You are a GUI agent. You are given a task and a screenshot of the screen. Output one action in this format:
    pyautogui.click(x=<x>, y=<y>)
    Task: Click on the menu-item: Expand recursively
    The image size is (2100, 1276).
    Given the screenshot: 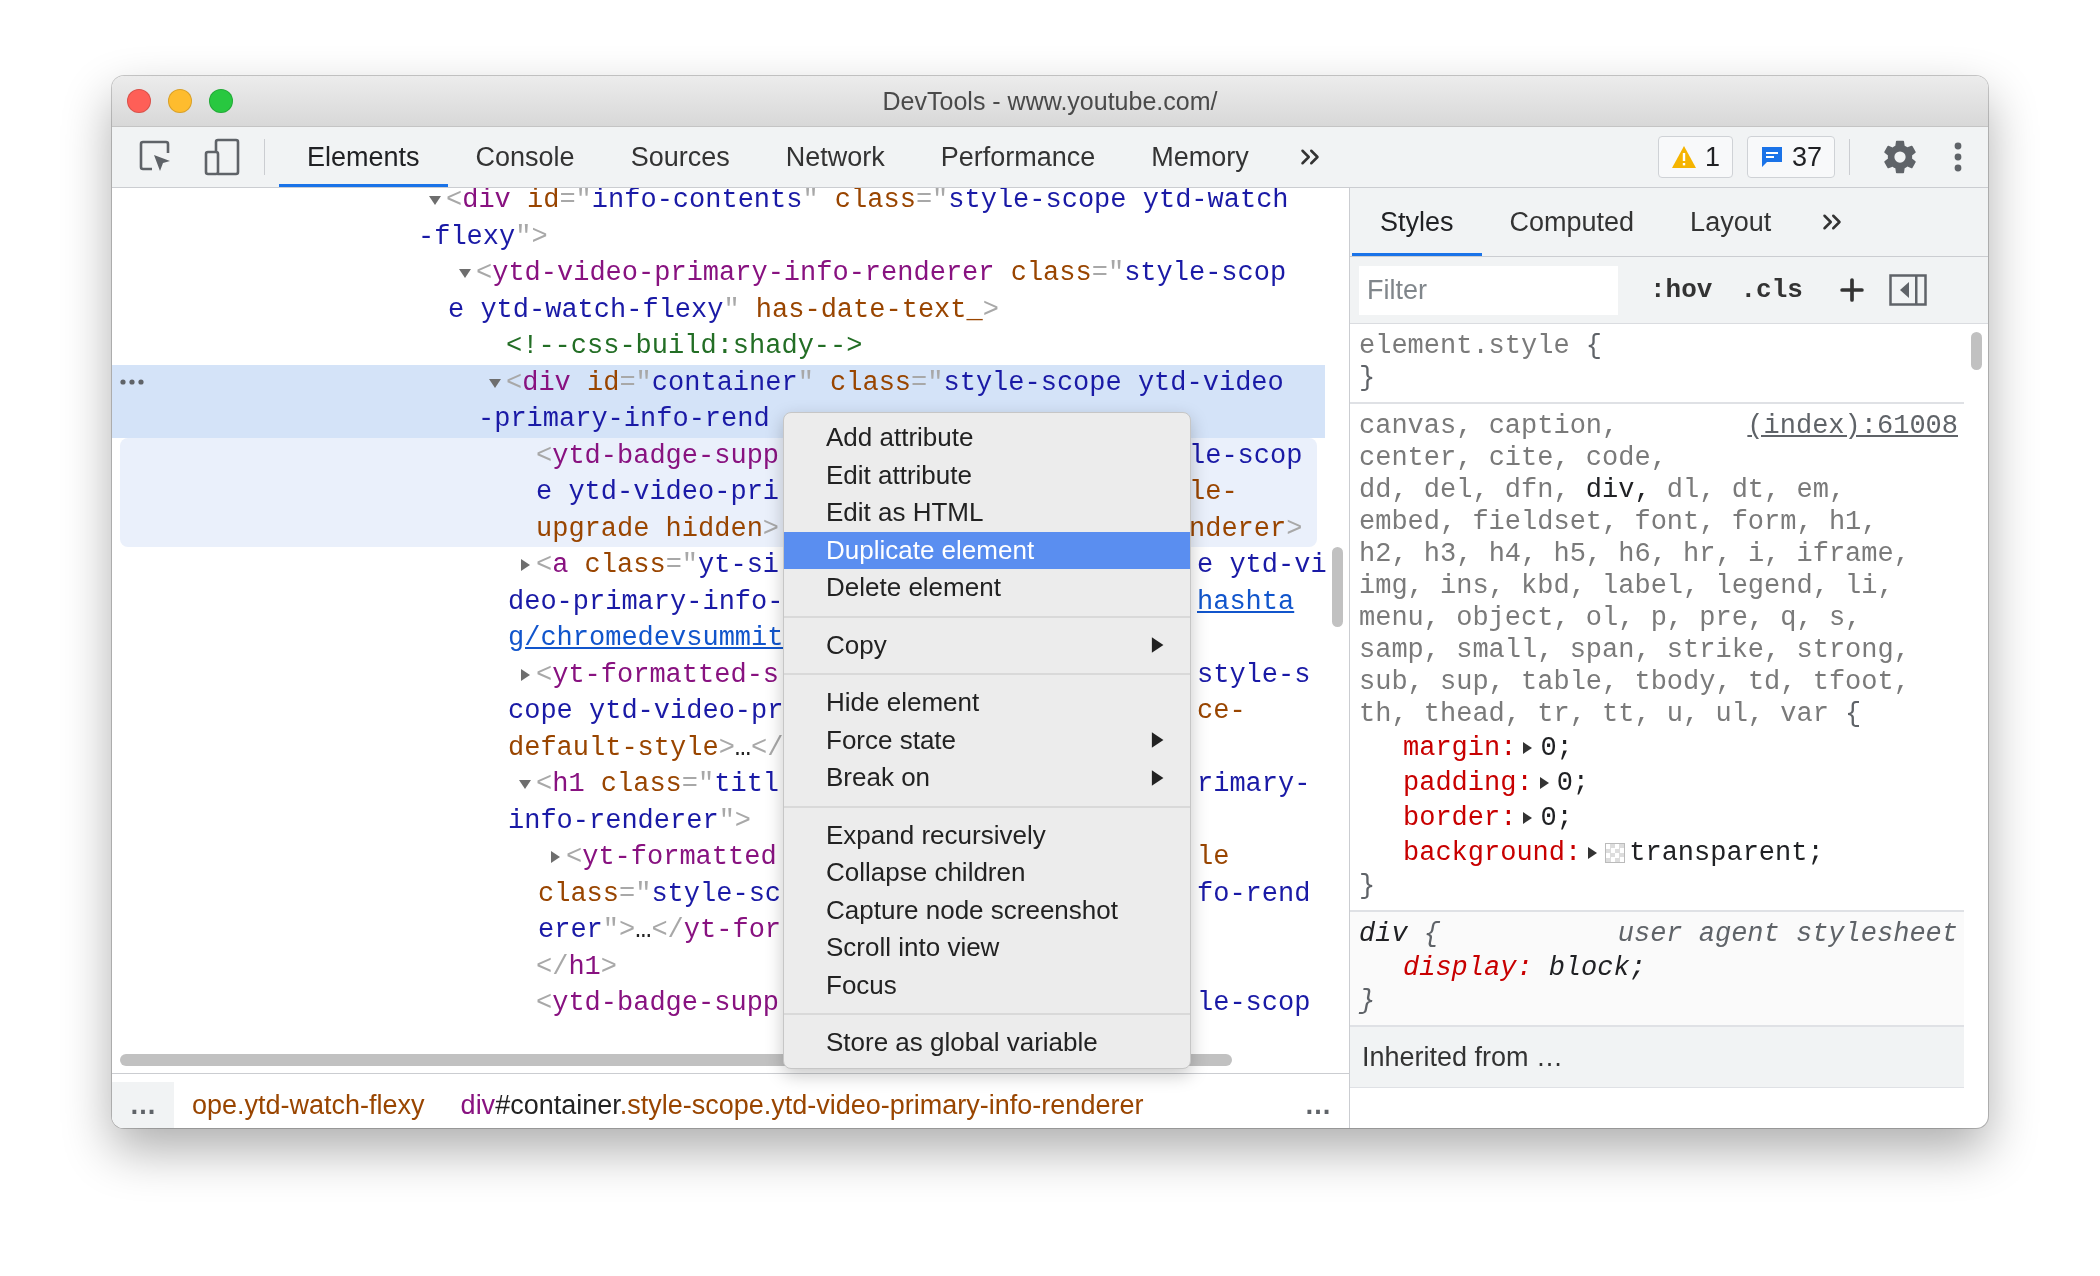 What is the action you would take?
    pyautogui.click(x=987, y=835)
    